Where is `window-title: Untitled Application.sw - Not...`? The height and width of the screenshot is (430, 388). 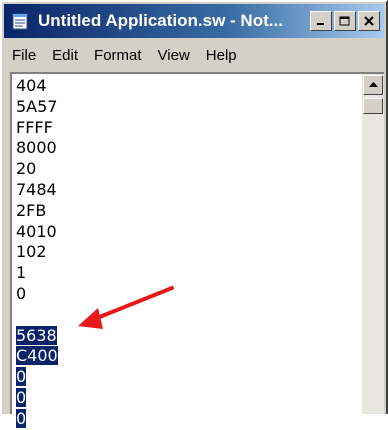 window-title: Untitled Application.sw - Not... is located at coordinates (160, 20).